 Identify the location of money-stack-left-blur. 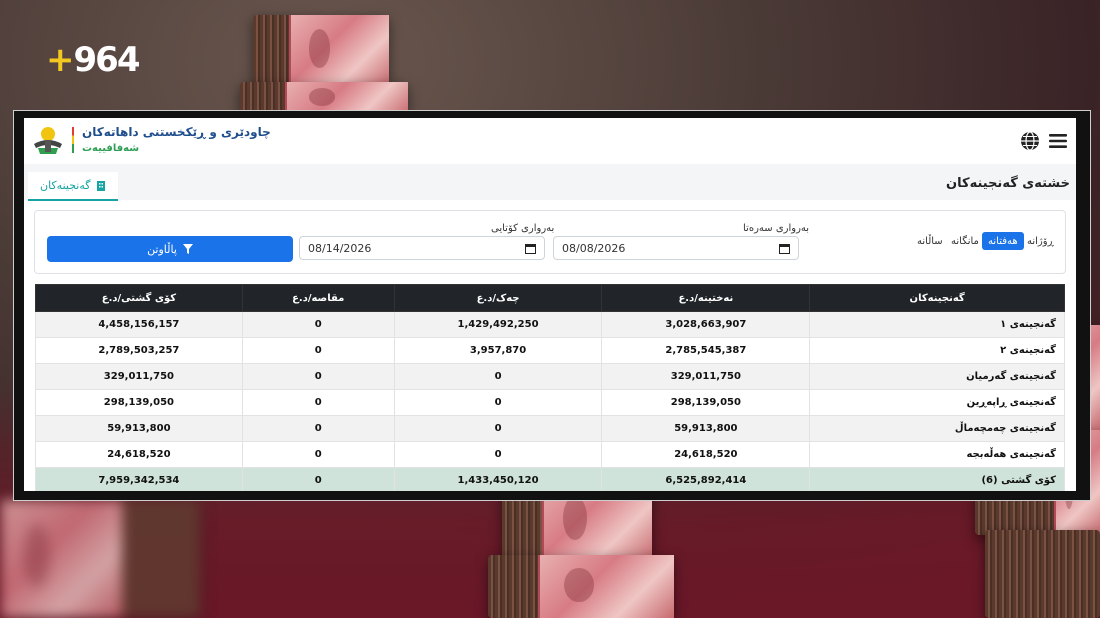
(100, 559).